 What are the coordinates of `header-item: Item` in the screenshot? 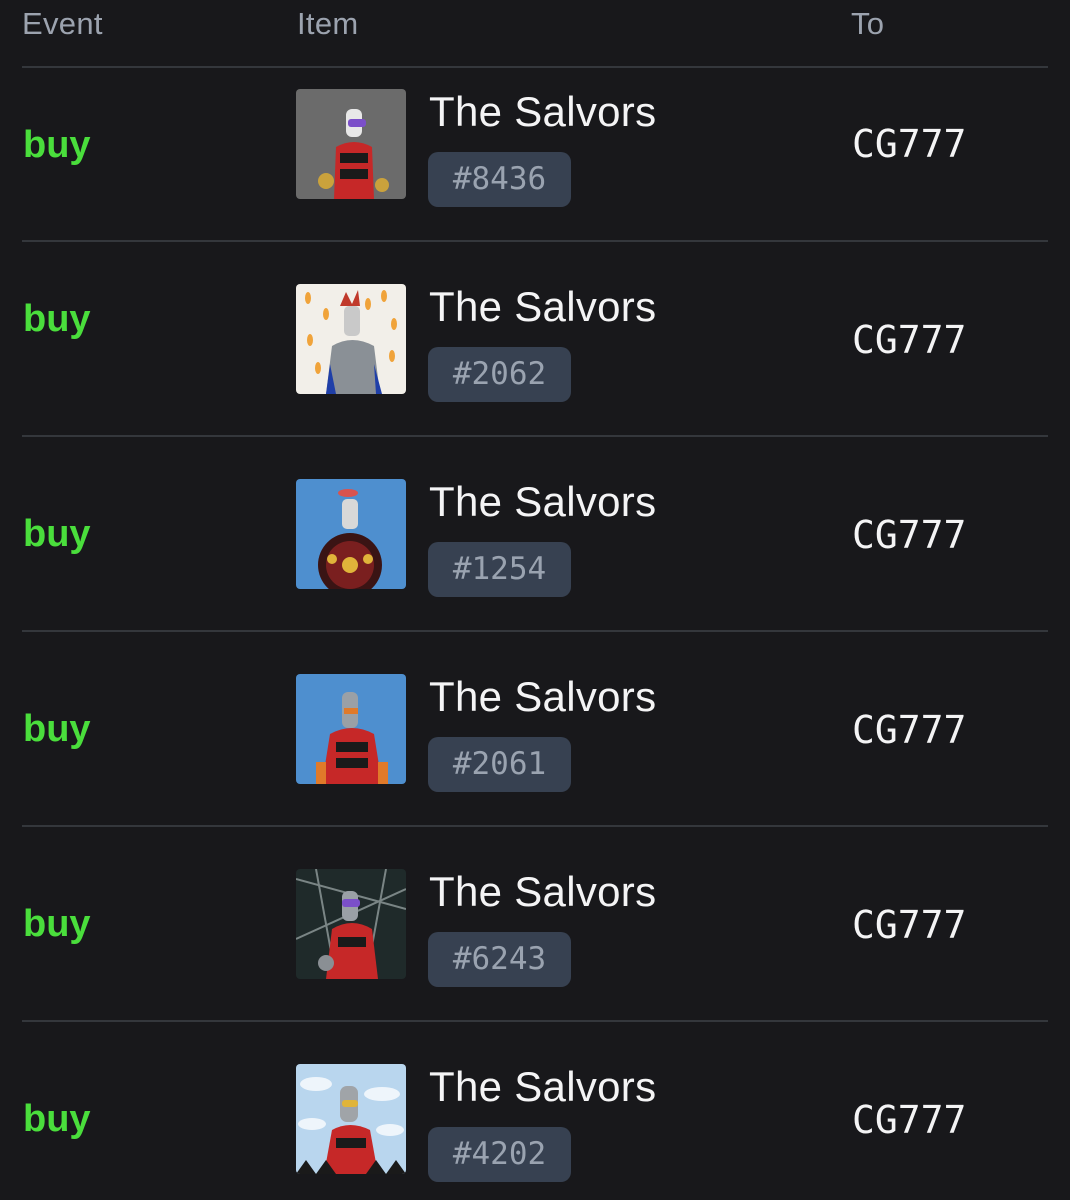 It's located at (328, 23).